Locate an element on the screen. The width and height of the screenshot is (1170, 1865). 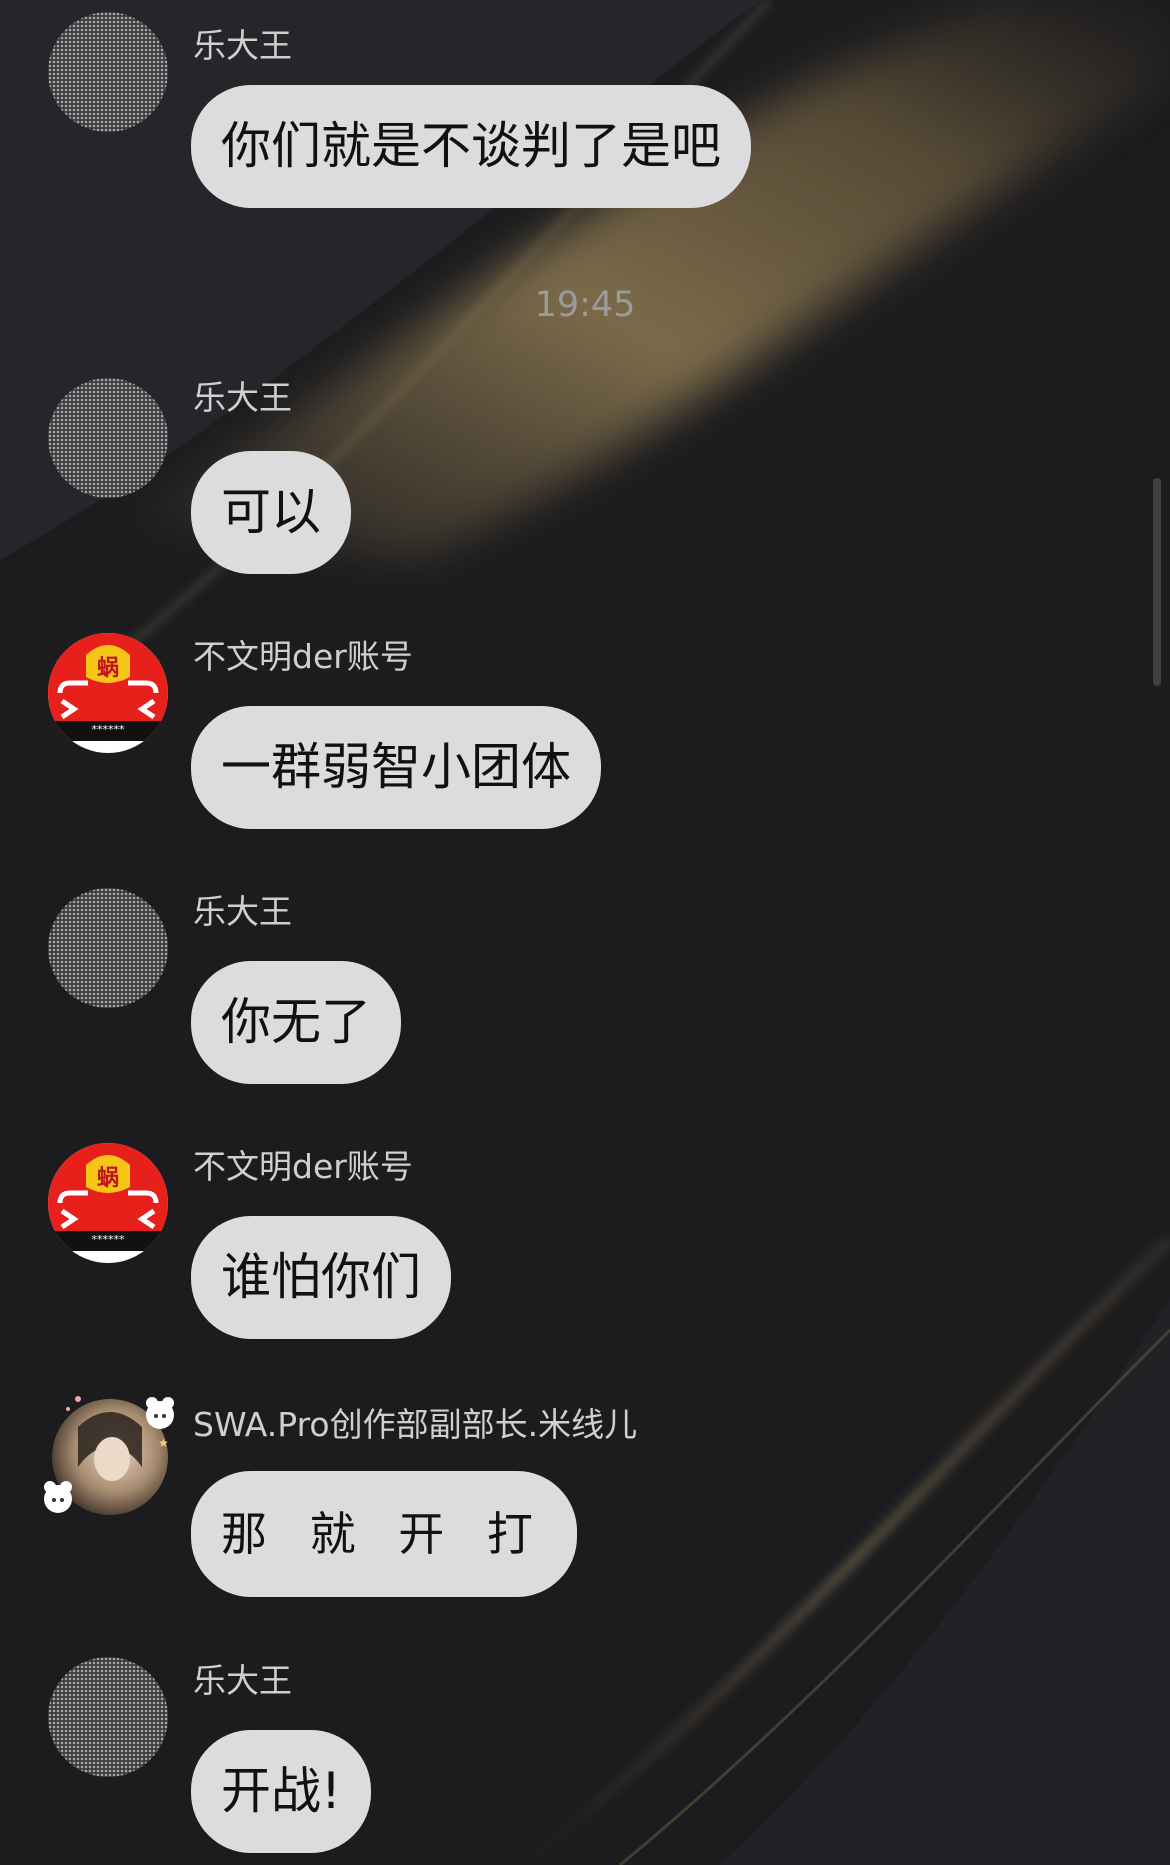
message-bubble: 开战! is located at coordinates (281, 1791).